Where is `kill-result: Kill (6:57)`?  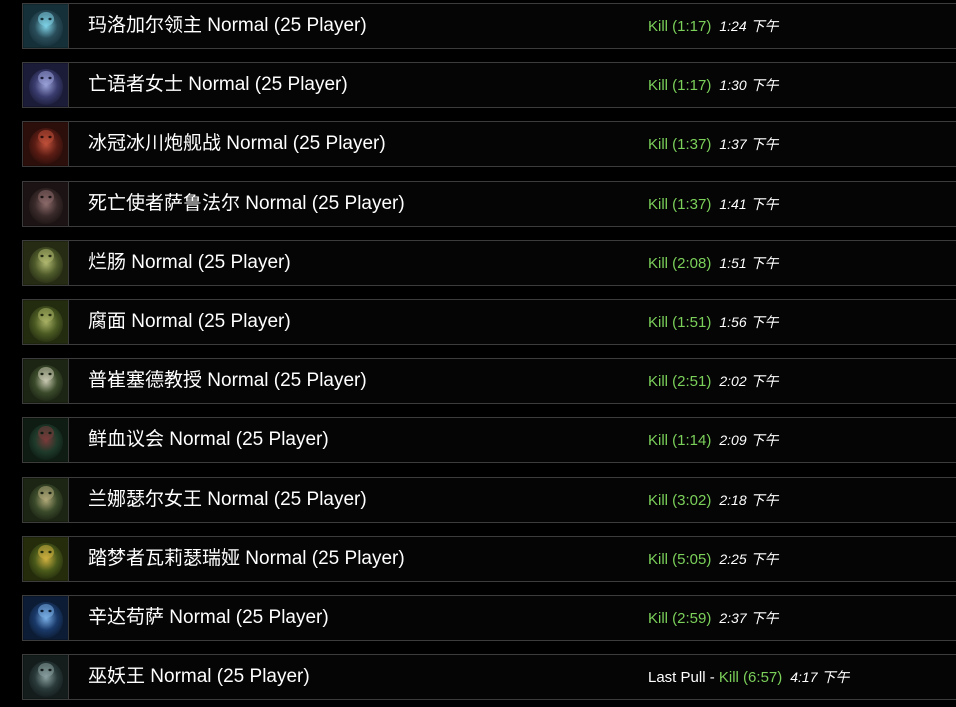
kill-result: Kill (6:57) is located at coordinates (750, 677).